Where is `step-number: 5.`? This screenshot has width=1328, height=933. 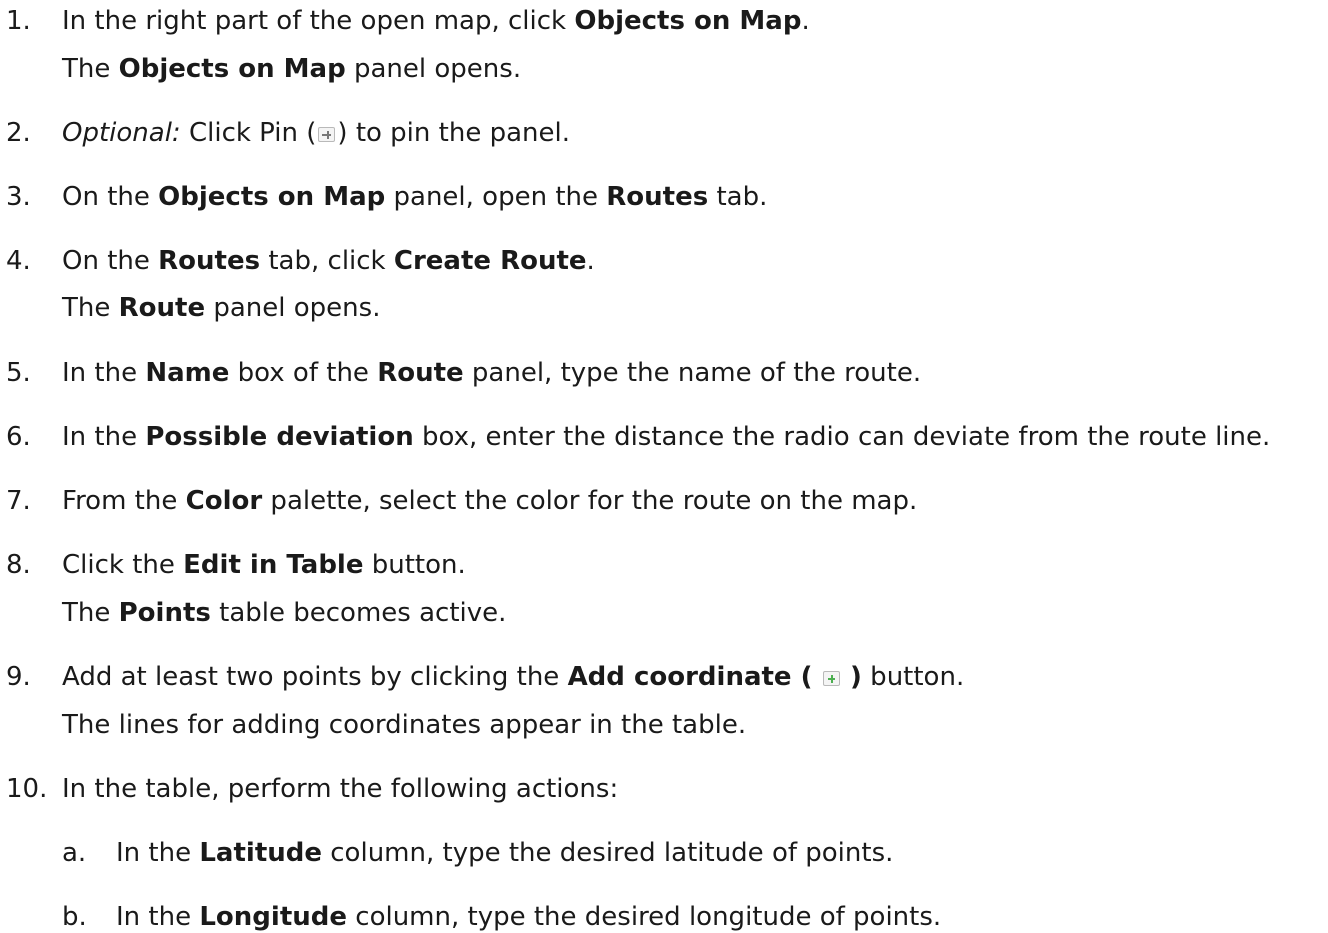 step-number: 5. is located at coordinates (18, 373).